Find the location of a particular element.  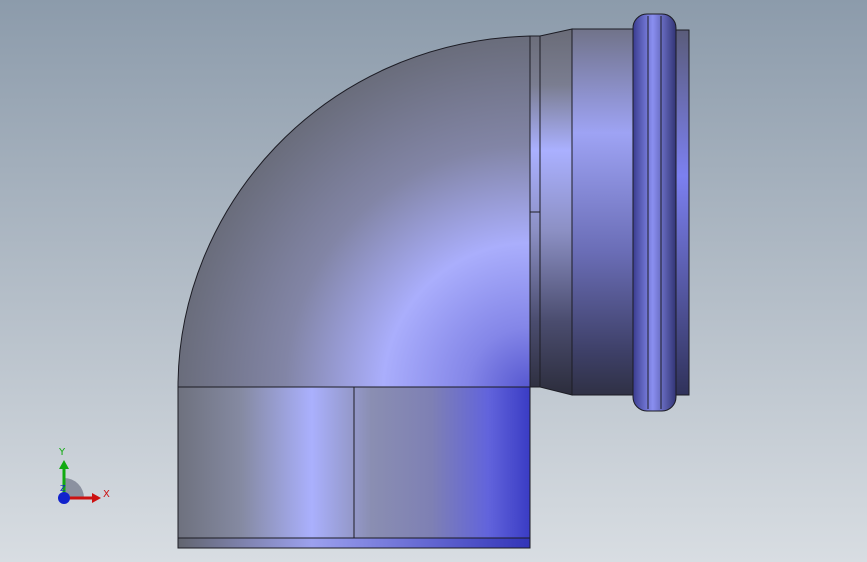

triad-z-label: Z is located at coordinates (63, 488).